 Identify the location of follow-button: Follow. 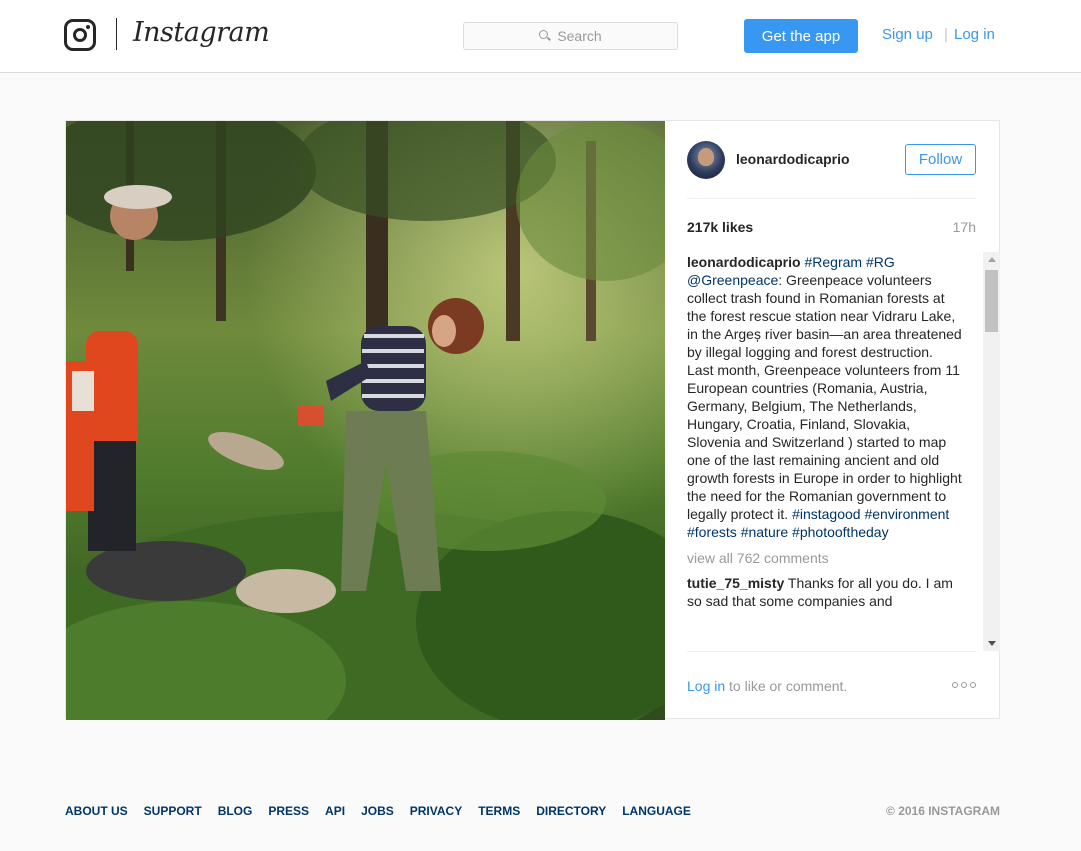
(940, 159).